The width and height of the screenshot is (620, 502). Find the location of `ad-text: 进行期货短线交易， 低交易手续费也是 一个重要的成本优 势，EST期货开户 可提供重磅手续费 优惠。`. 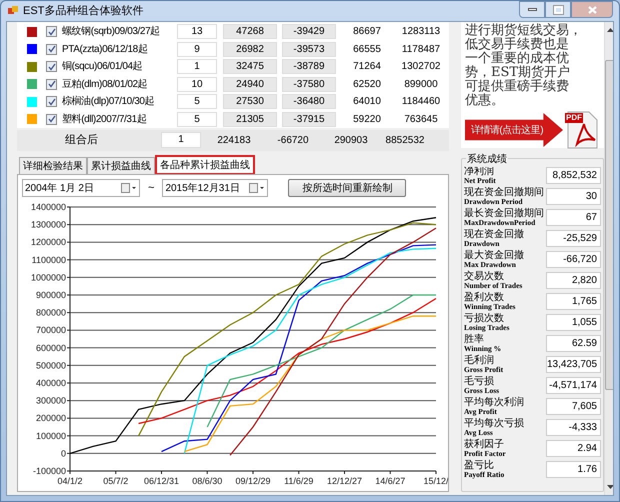

ad-text: 进行期货短线交易， 低交易手续费也是 一个重要的成本优 势，EST期货开户 可提供重磅手续费 优惠。 is located at coordinates (524, 66).